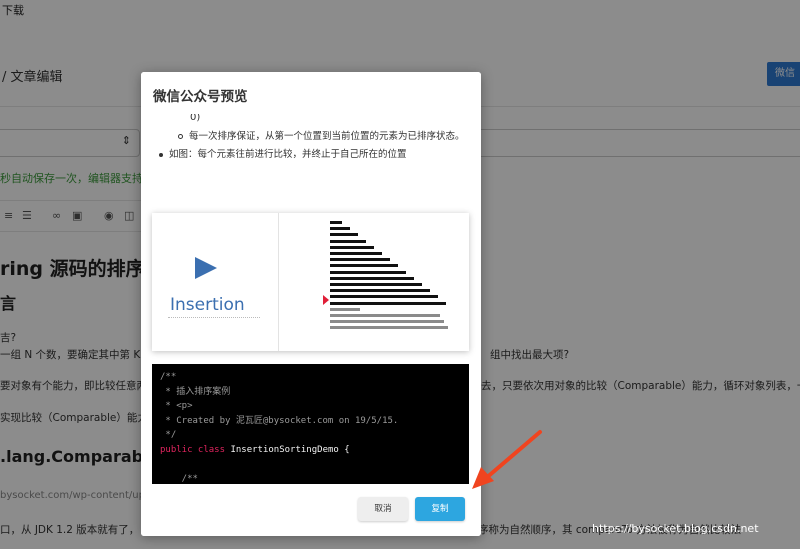 The height and width of the screenshot is (549, 800). What do you see at coordinates (507, 459) in the screenshot?
I see `annotation-arrow-icon` at bounding box center [507, 459].